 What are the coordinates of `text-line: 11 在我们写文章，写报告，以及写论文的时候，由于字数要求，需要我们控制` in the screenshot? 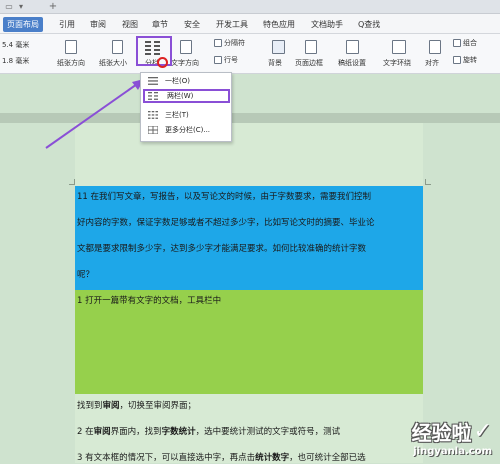 It's located at (224, 197).